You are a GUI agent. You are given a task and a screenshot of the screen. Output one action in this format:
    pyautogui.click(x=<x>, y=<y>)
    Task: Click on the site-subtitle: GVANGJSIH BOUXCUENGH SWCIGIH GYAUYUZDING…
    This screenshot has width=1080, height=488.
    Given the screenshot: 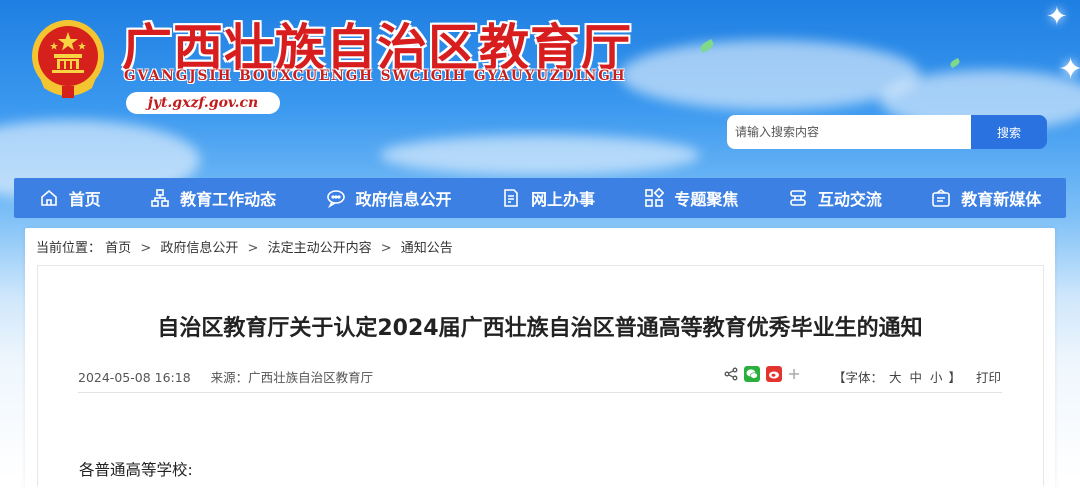 What is the action you would take?
    pyautogui.click(x=375, y=76)
    